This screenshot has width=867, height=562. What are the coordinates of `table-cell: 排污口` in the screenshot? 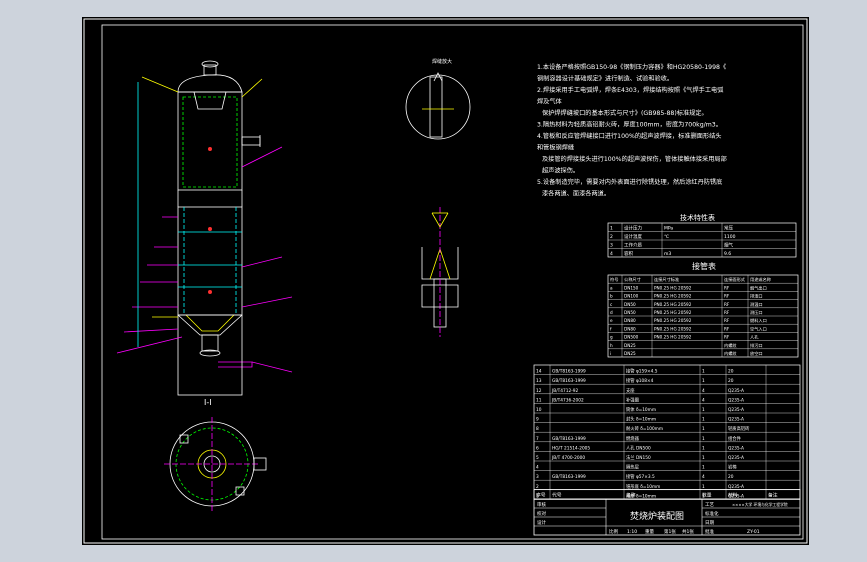 It's located at (756, 345).